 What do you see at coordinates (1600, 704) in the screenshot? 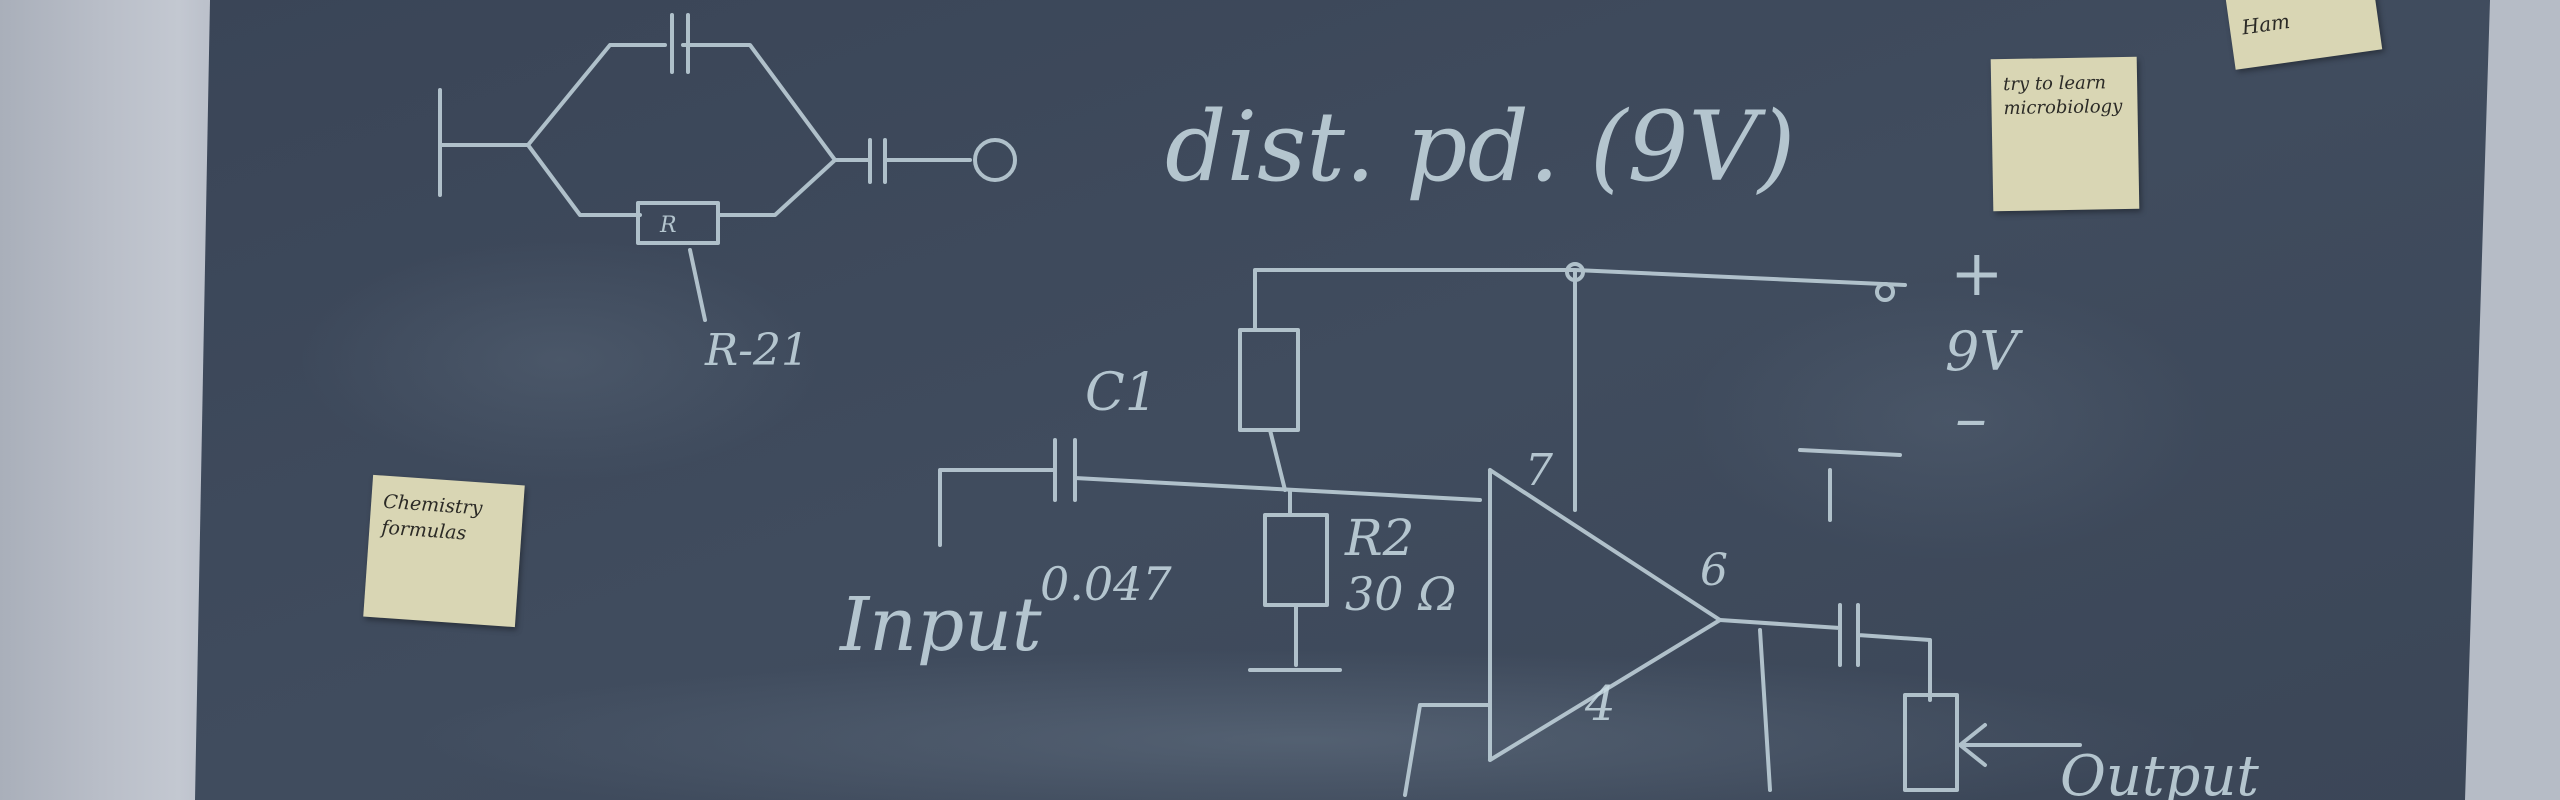
I see `pin-4-label: 4` at bounding box center [1600, 704].